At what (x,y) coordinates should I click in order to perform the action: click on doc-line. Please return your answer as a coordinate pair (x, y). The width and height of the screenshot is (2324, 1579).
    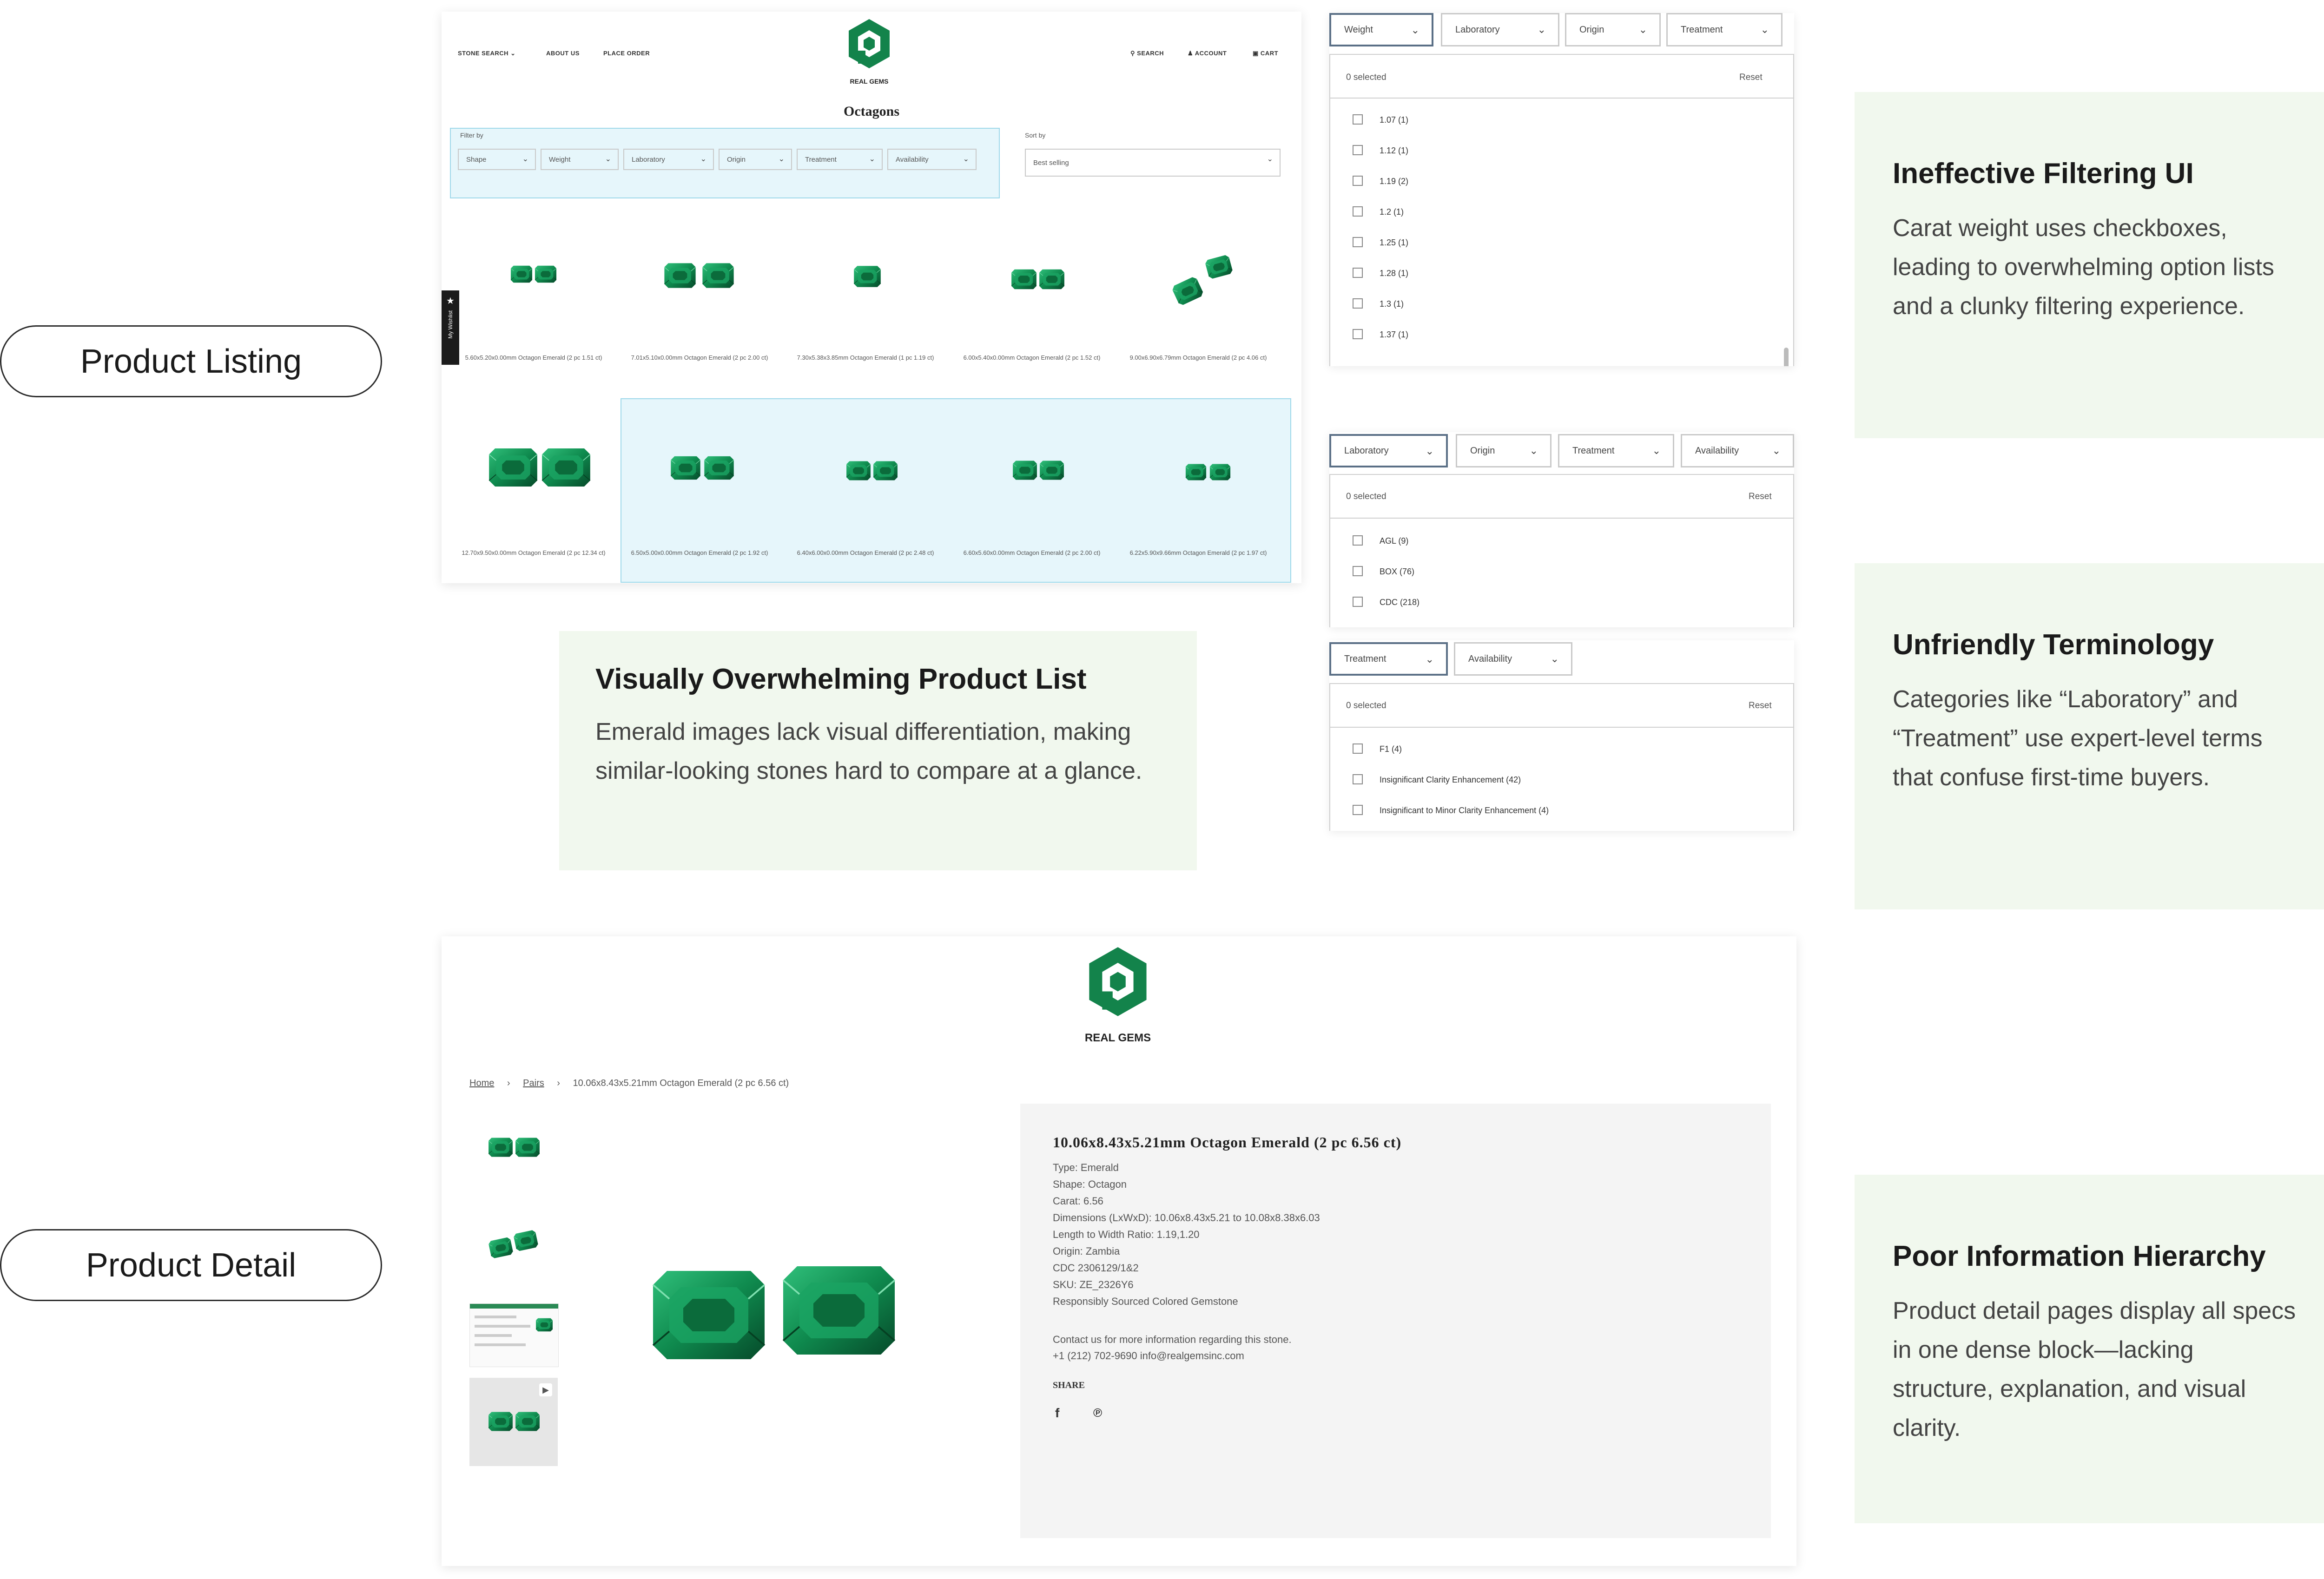
    Looking at the image, I should click on (495, 1317).